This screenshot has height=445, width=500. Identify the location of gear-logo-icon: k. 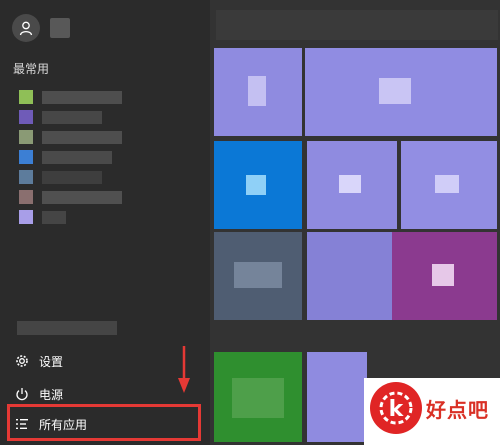
(396, 408).